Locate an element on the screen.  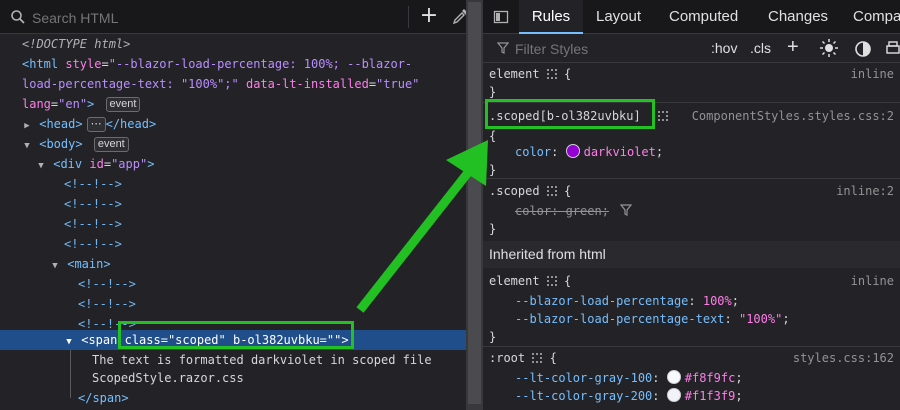
sidebar-tabs: Rules Layout Computed Changes Compa is located at coordinates (691, 17).